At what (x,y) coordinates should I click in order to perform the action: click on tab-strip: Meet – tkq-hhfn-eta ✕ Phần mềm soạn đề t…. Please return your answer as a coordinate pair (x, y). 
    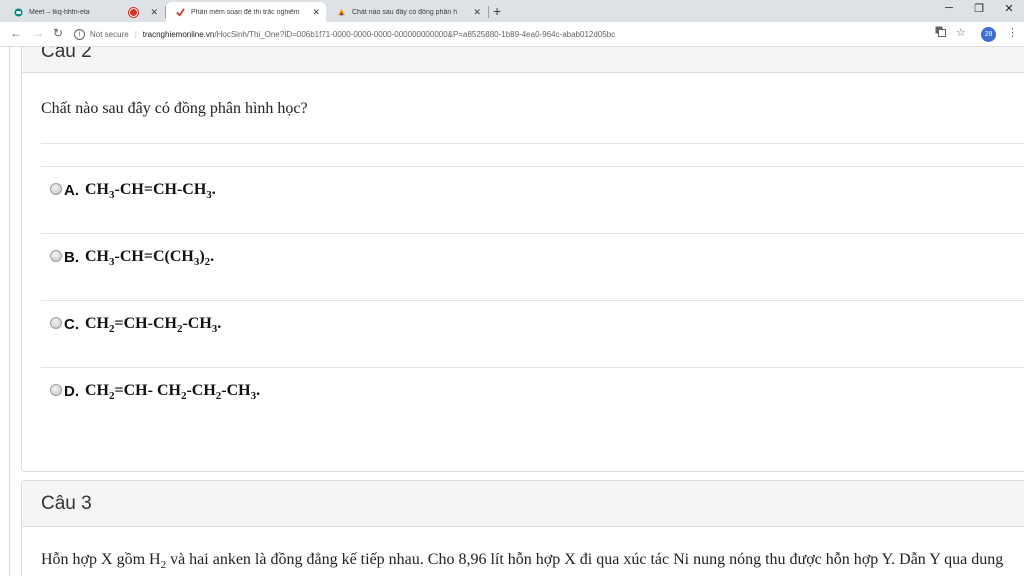
    Looking at the image, I should click on (512, 11).